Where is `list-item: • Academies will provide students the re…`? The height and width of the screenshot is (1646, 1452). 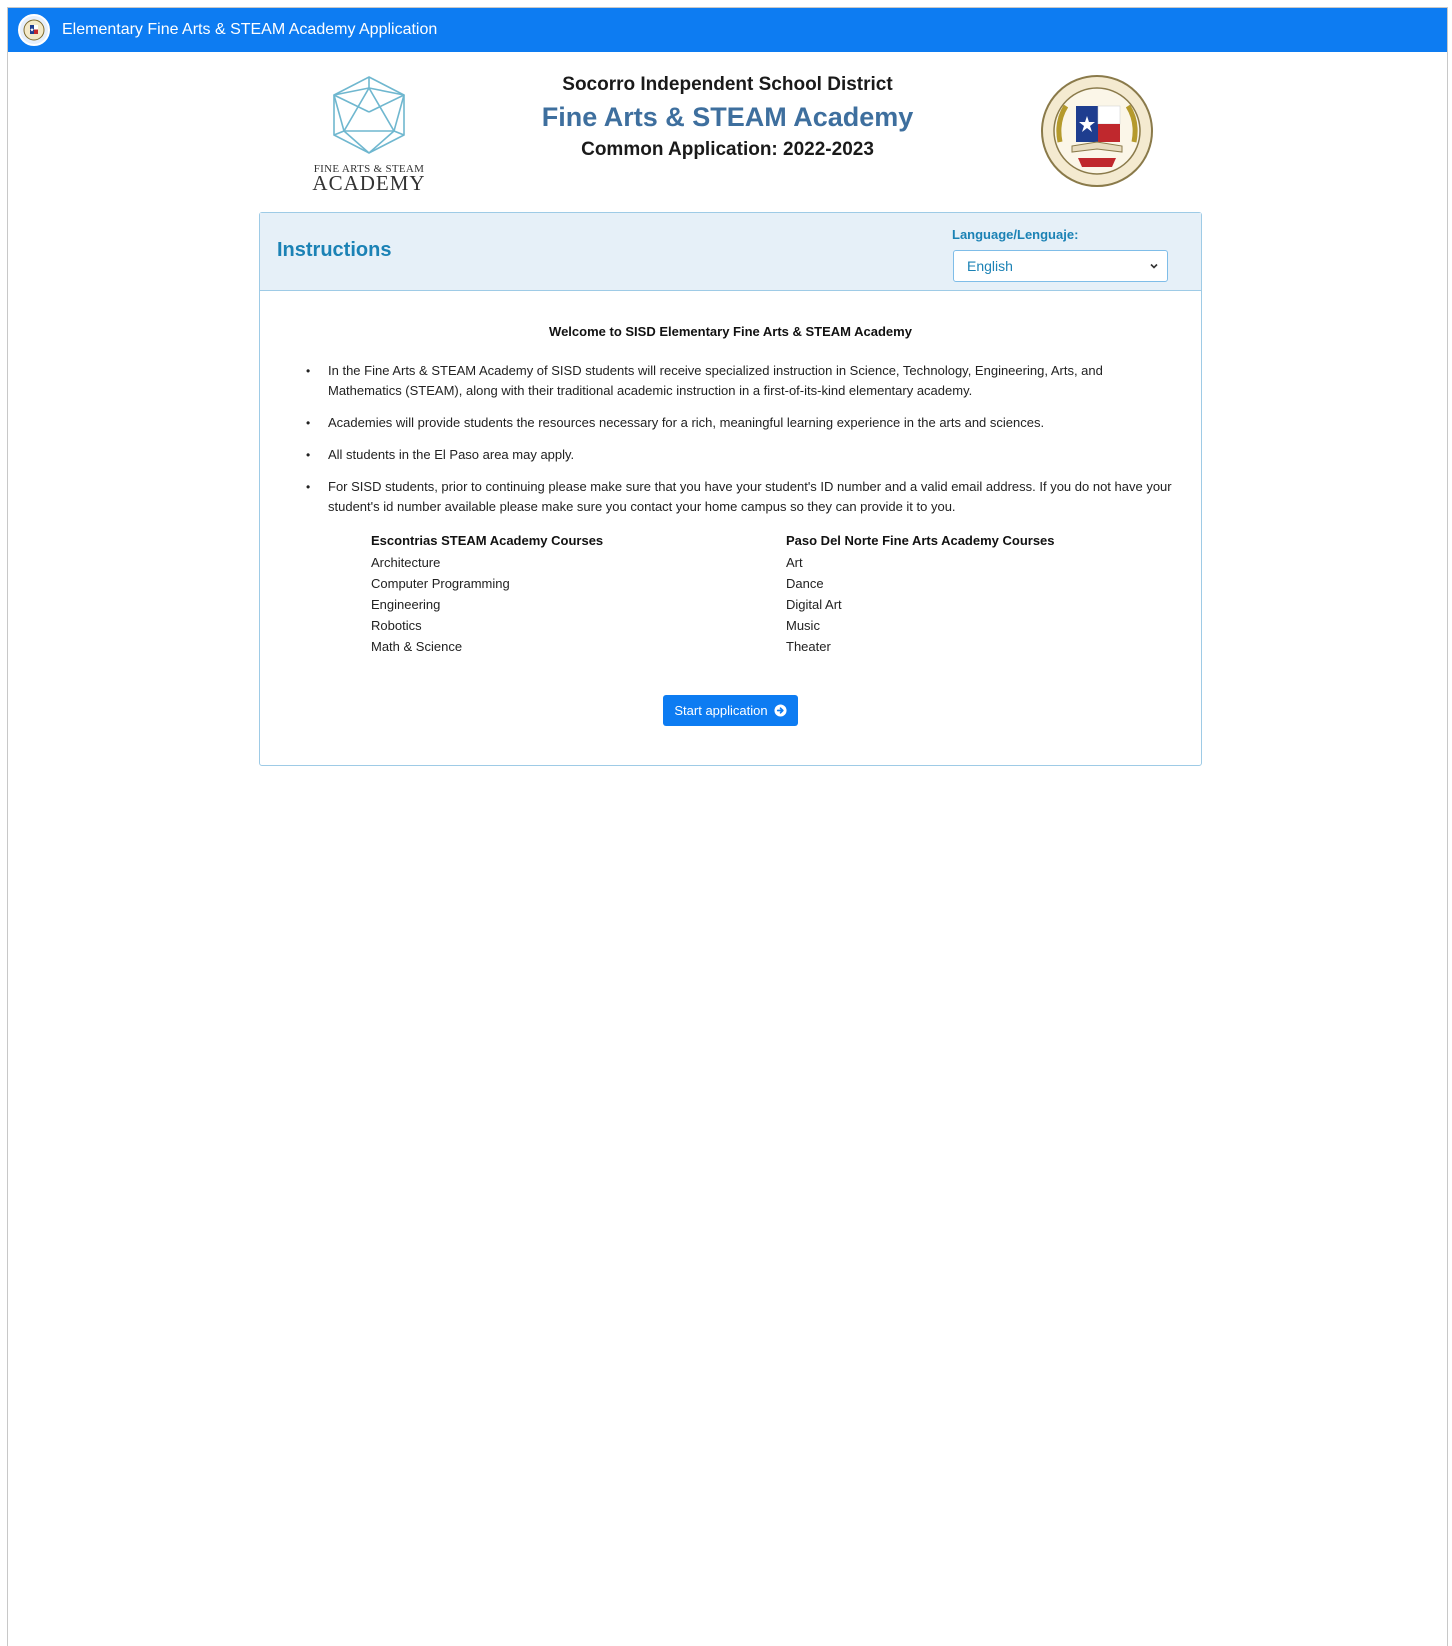 list-item: • Academies will provide students the re… is located at coordinates (741, 423).